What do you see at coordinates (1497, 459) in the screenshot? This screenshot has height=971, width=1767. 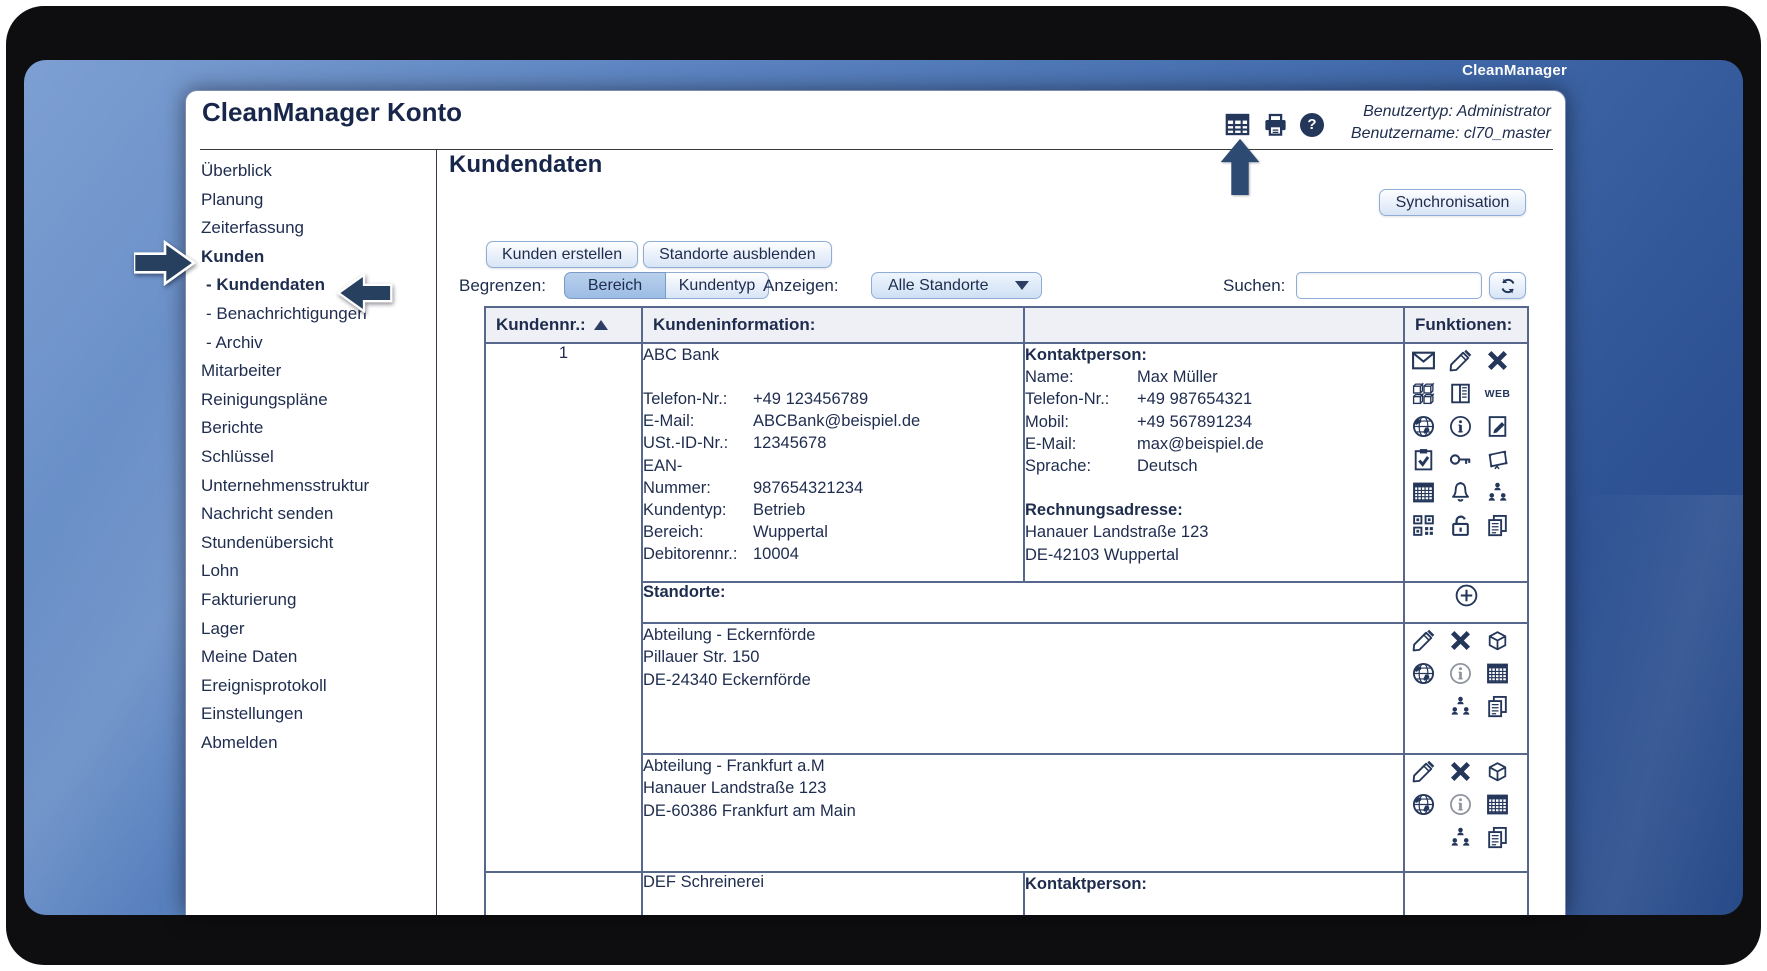 I see `plan-board-icon` at bounding box center [1497, 459].